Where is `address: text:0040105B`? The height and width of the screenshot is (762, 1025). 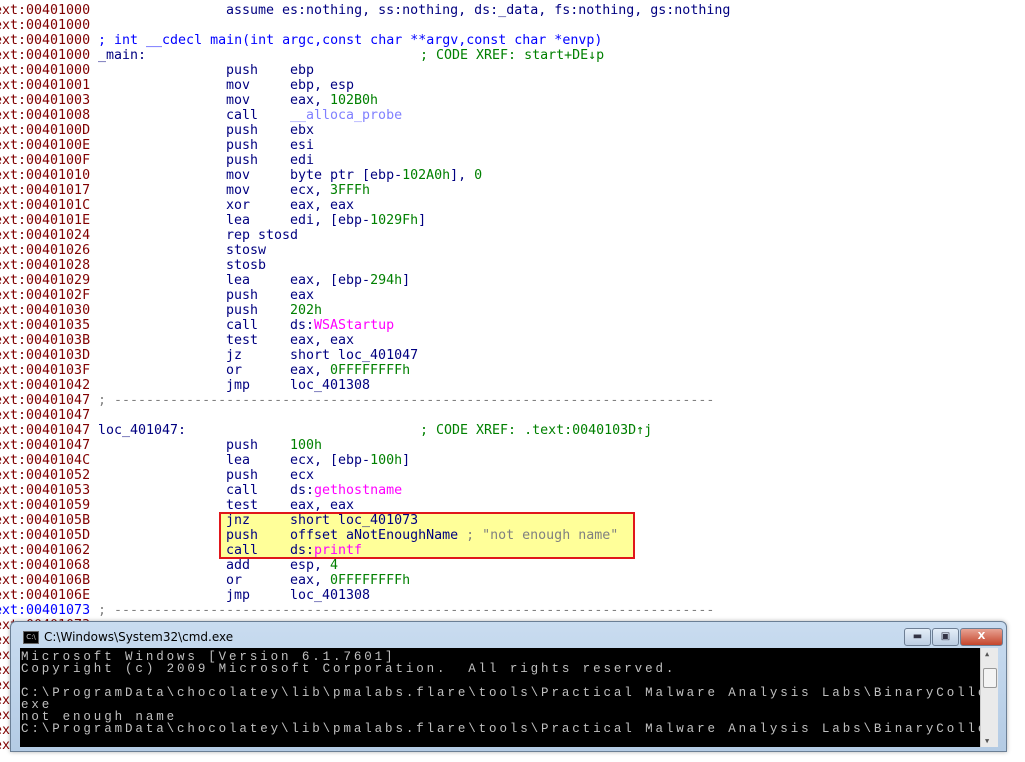 address: text:0040105B is located at coordinates (45, 520).